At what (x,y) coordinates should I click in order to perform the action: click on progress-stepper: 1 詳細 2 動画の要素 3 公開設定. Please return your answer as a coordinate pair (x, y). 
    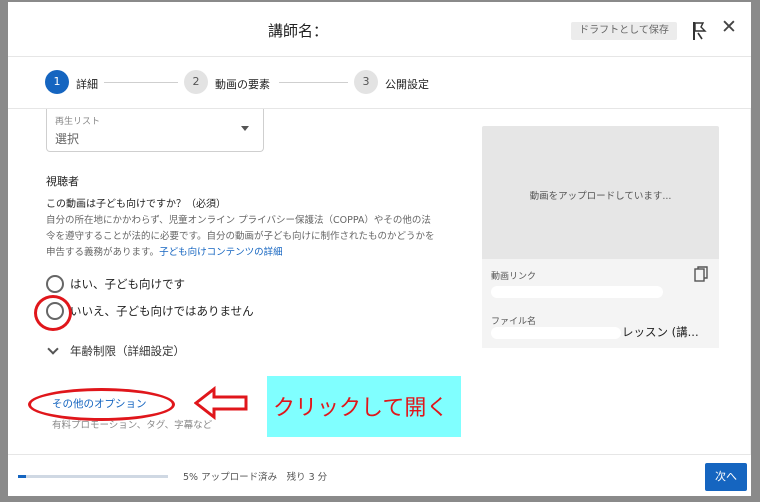
    Looking at the image, I should click on (379, 83).